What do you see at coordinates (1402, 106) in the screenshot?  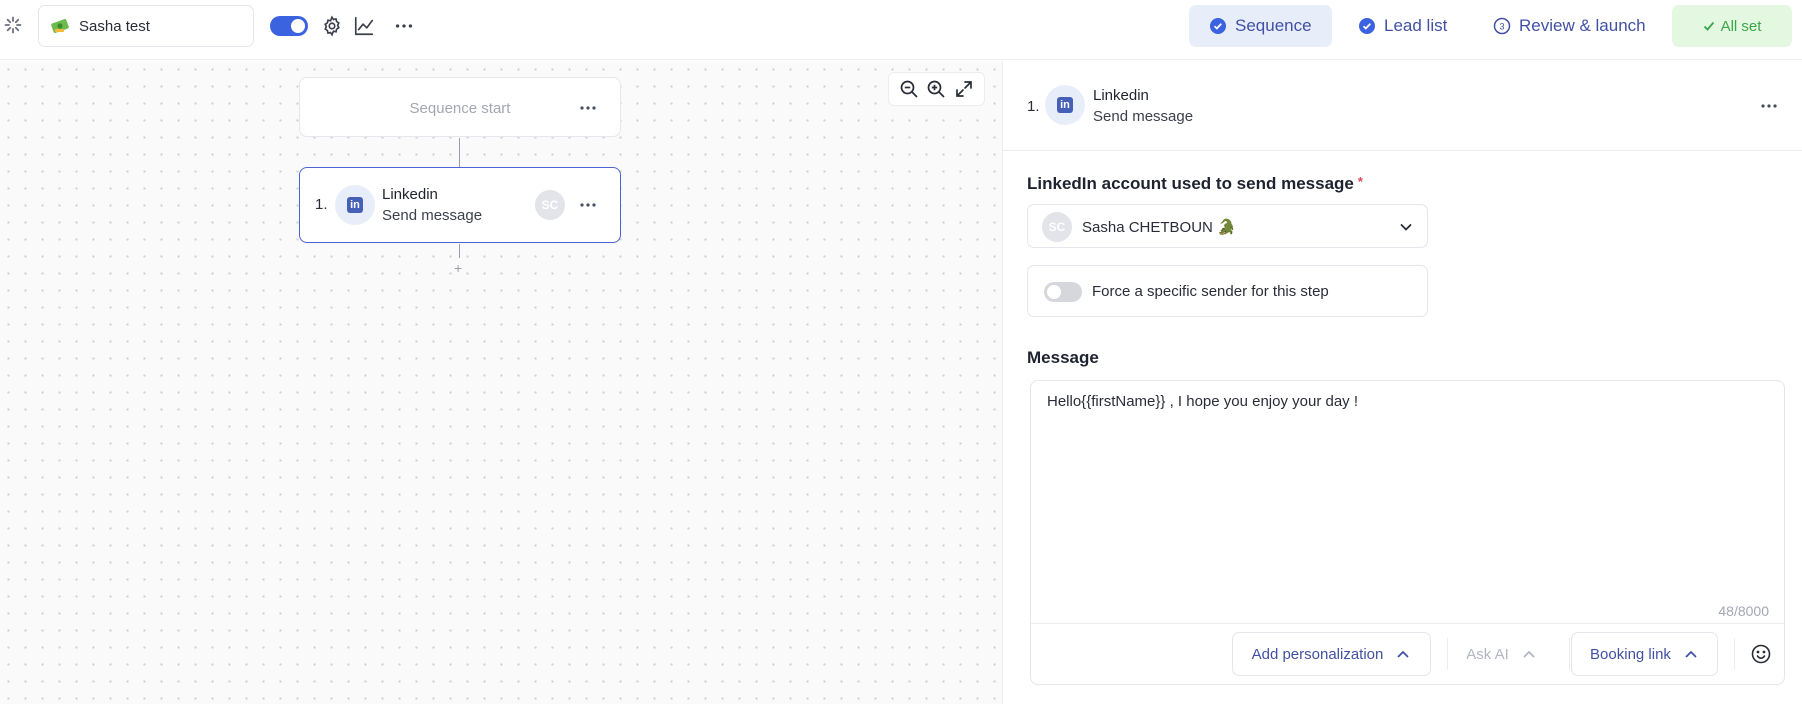 I see `panel-header: 1. in Linkedin Send message` at bounding box center [1402, 106].